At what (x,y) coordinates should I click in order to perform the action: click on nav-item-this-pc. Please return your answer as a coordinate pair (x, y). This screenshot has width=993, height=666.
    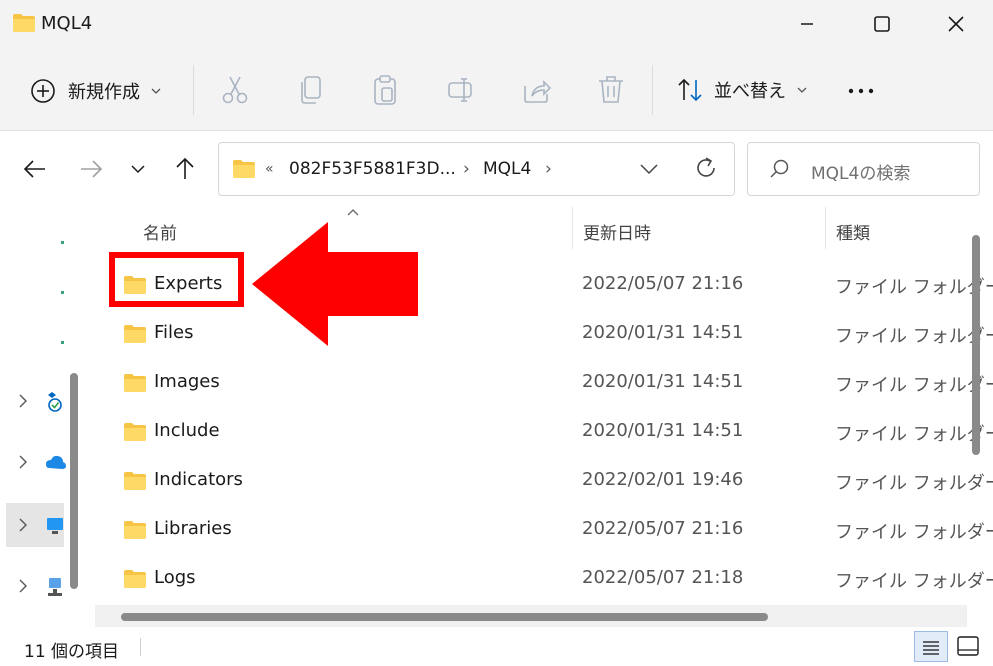
    Looking at the image, I should click on (35, 525).